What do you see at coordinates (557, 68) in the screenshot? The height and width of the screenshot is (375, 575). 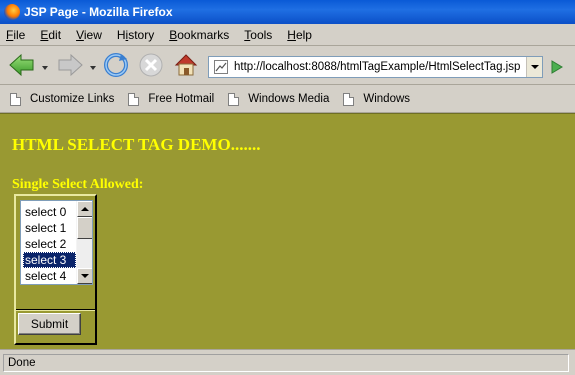 I see `go-icon` at bounding box center [557, 68].